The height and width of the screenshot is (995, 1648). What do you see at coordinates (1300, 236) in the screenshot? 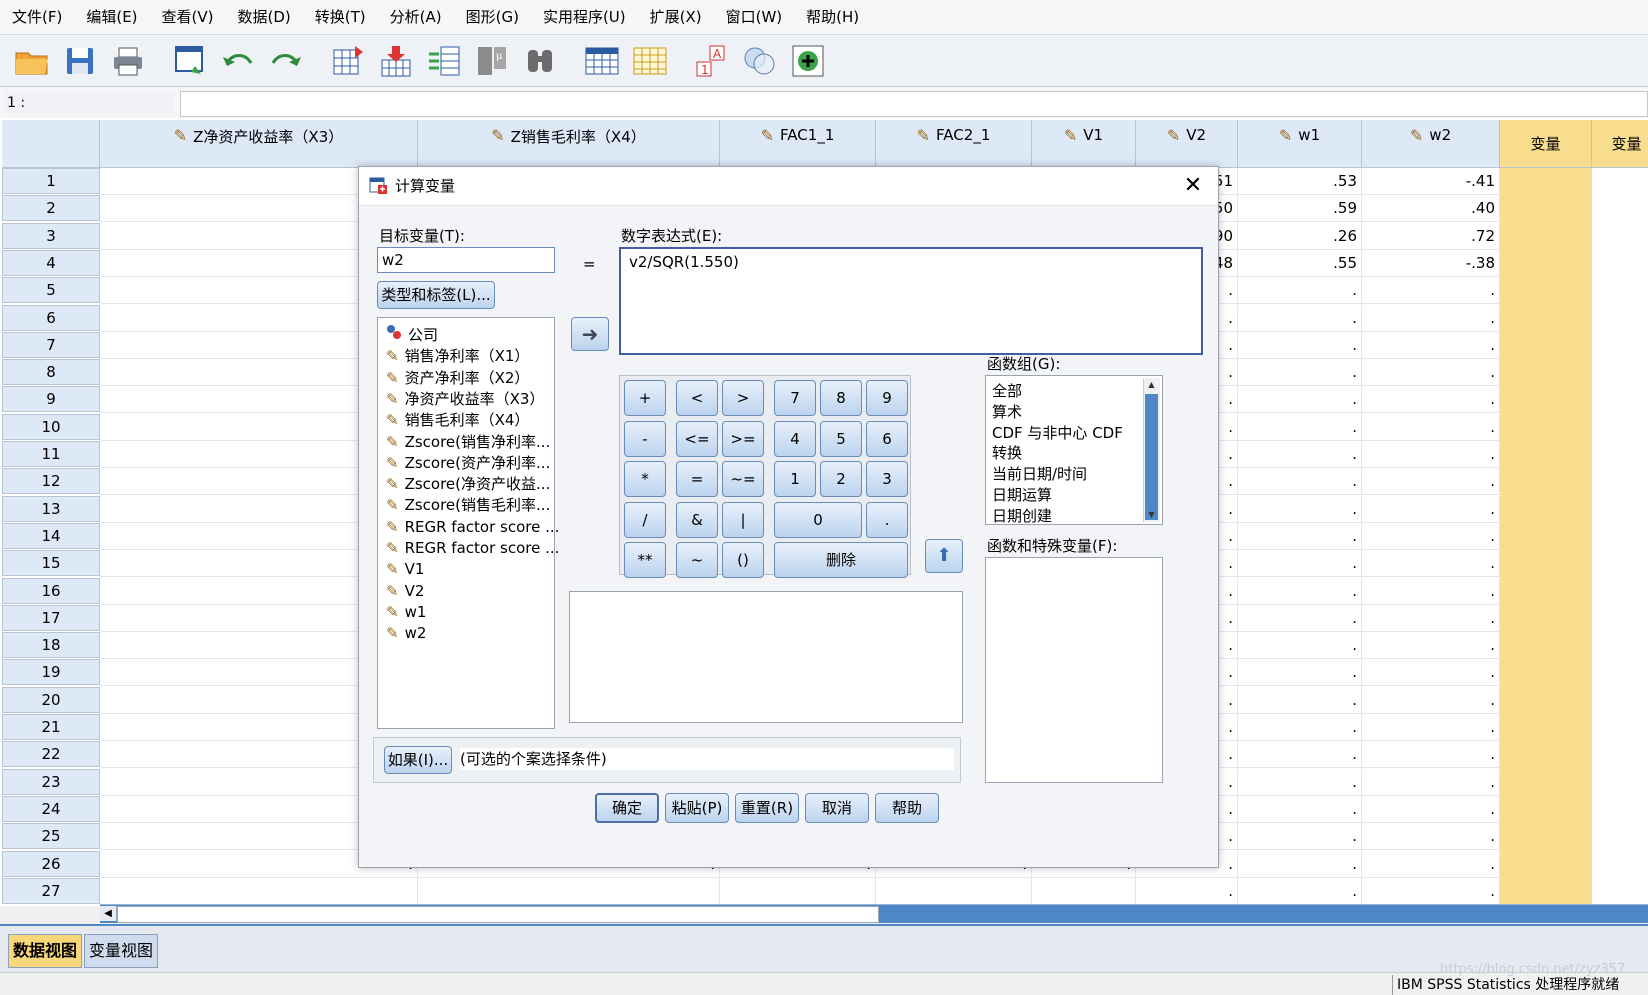
I see `grid-cell: .26` at bounding box center [1300, 236].